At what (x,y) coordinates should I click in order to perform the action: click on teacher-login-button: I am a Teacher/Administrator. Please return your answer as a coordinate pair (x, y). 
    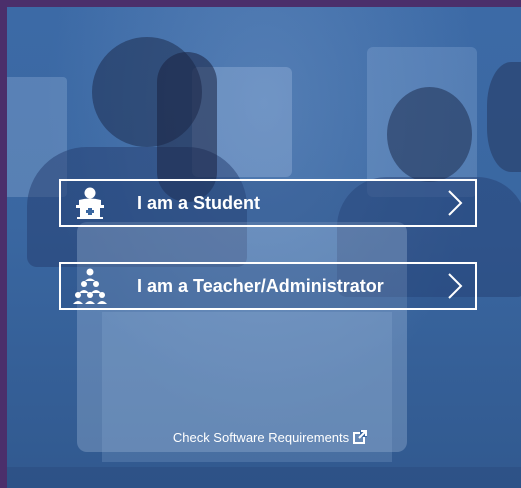
    Looking at the image, I should click on (268, 286).